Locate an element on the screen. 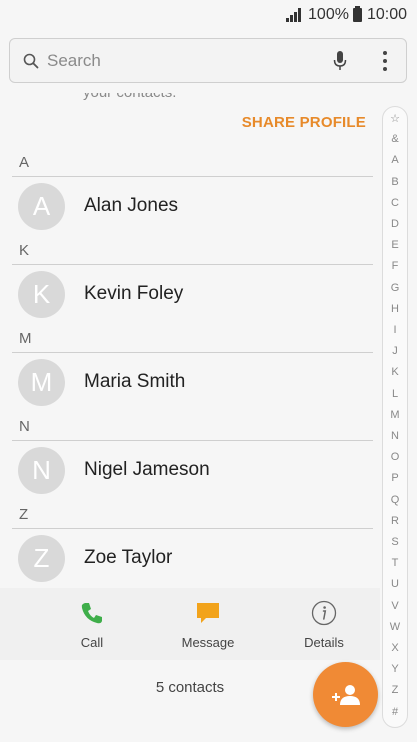  index-letter: V is located at coordinates (395, 606).